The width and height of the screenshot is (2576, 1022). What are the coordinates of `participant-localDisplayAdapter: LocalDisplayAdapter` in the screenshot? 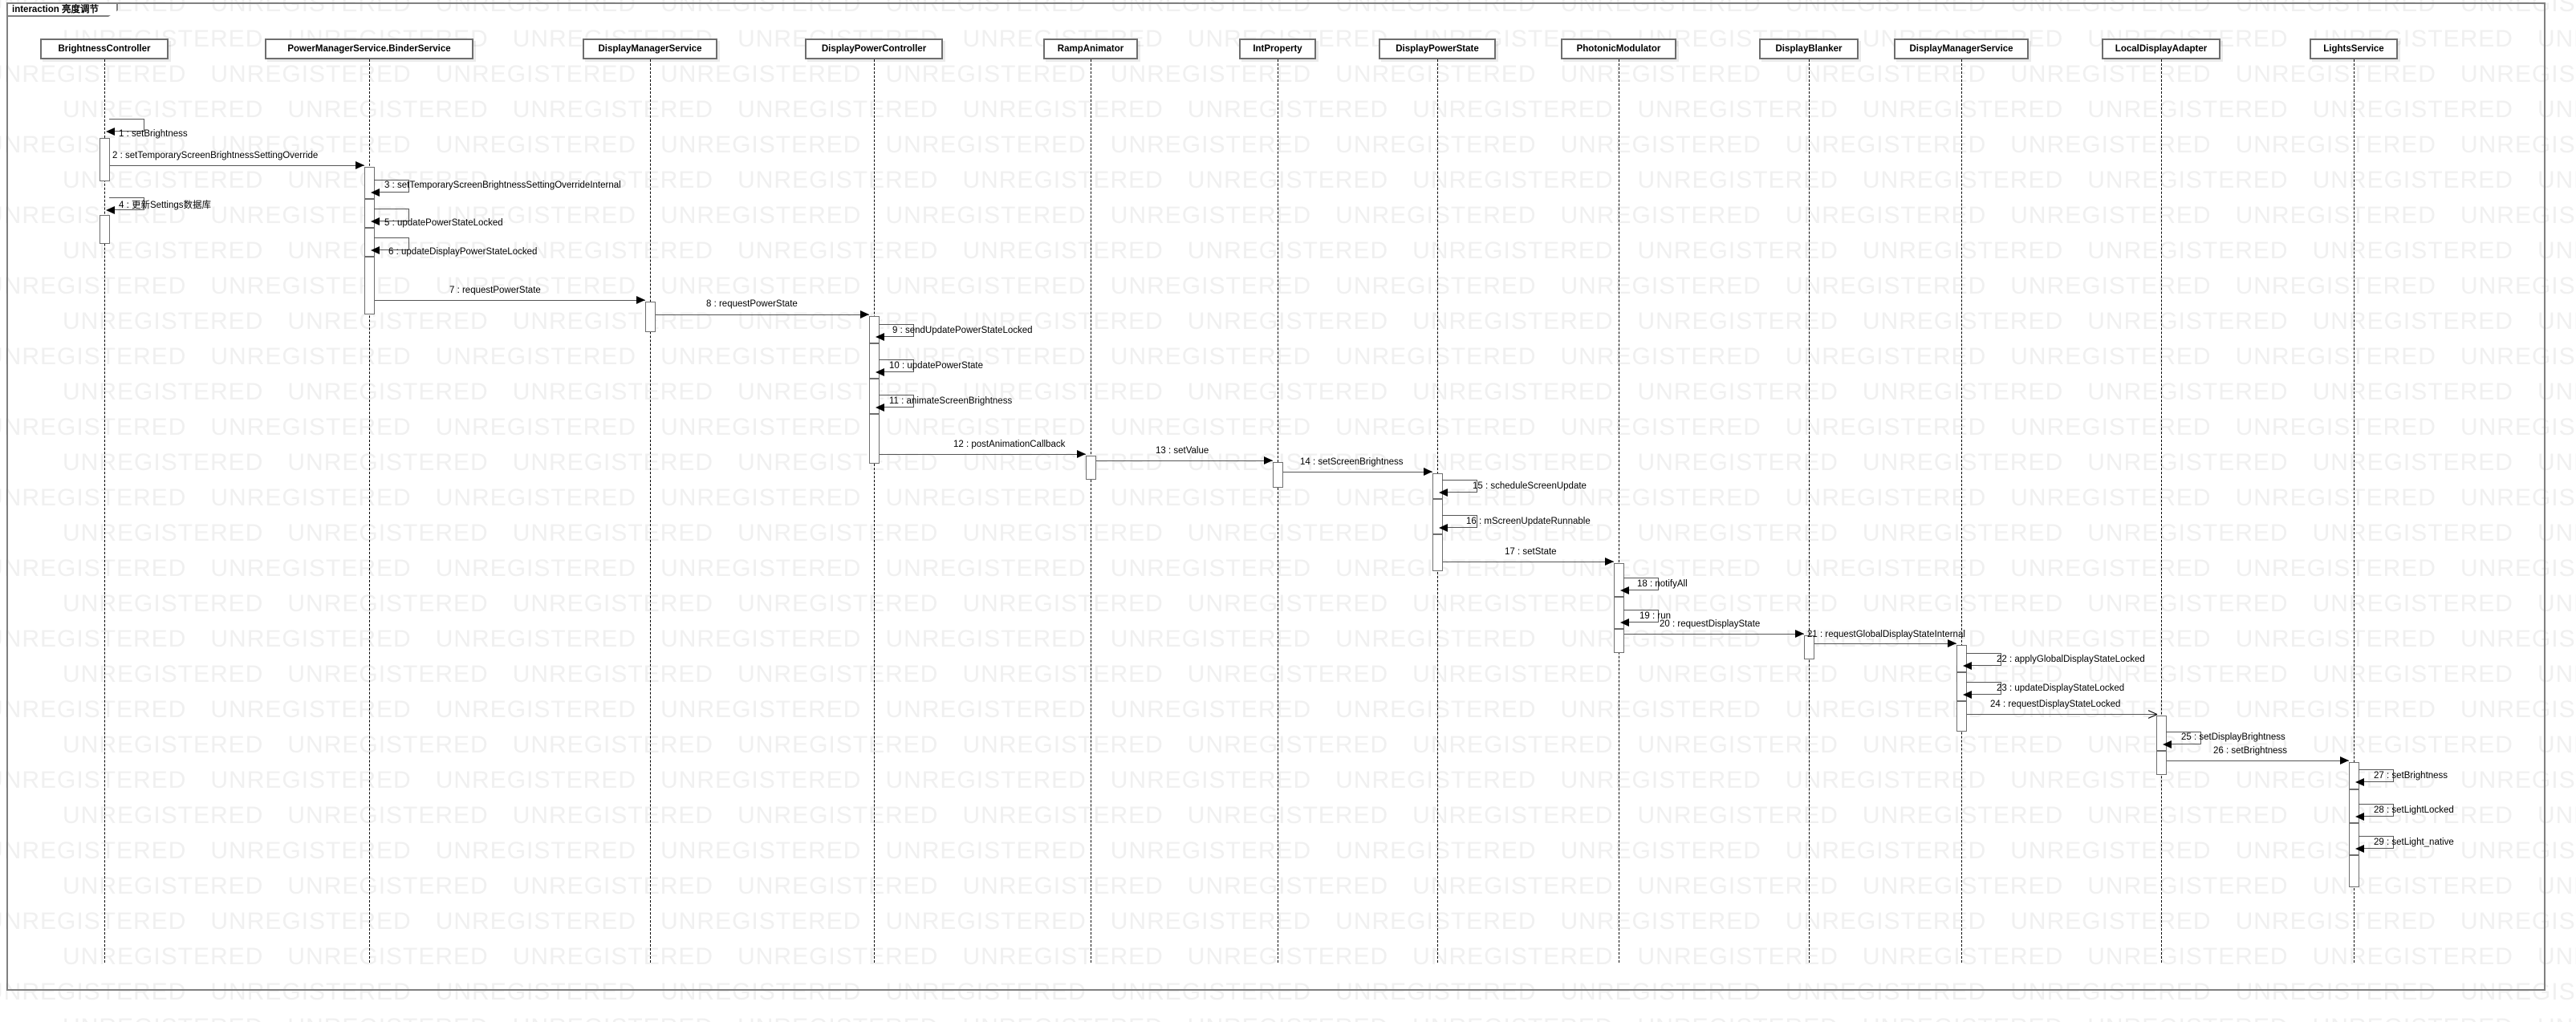 It's located at (2161, 49).